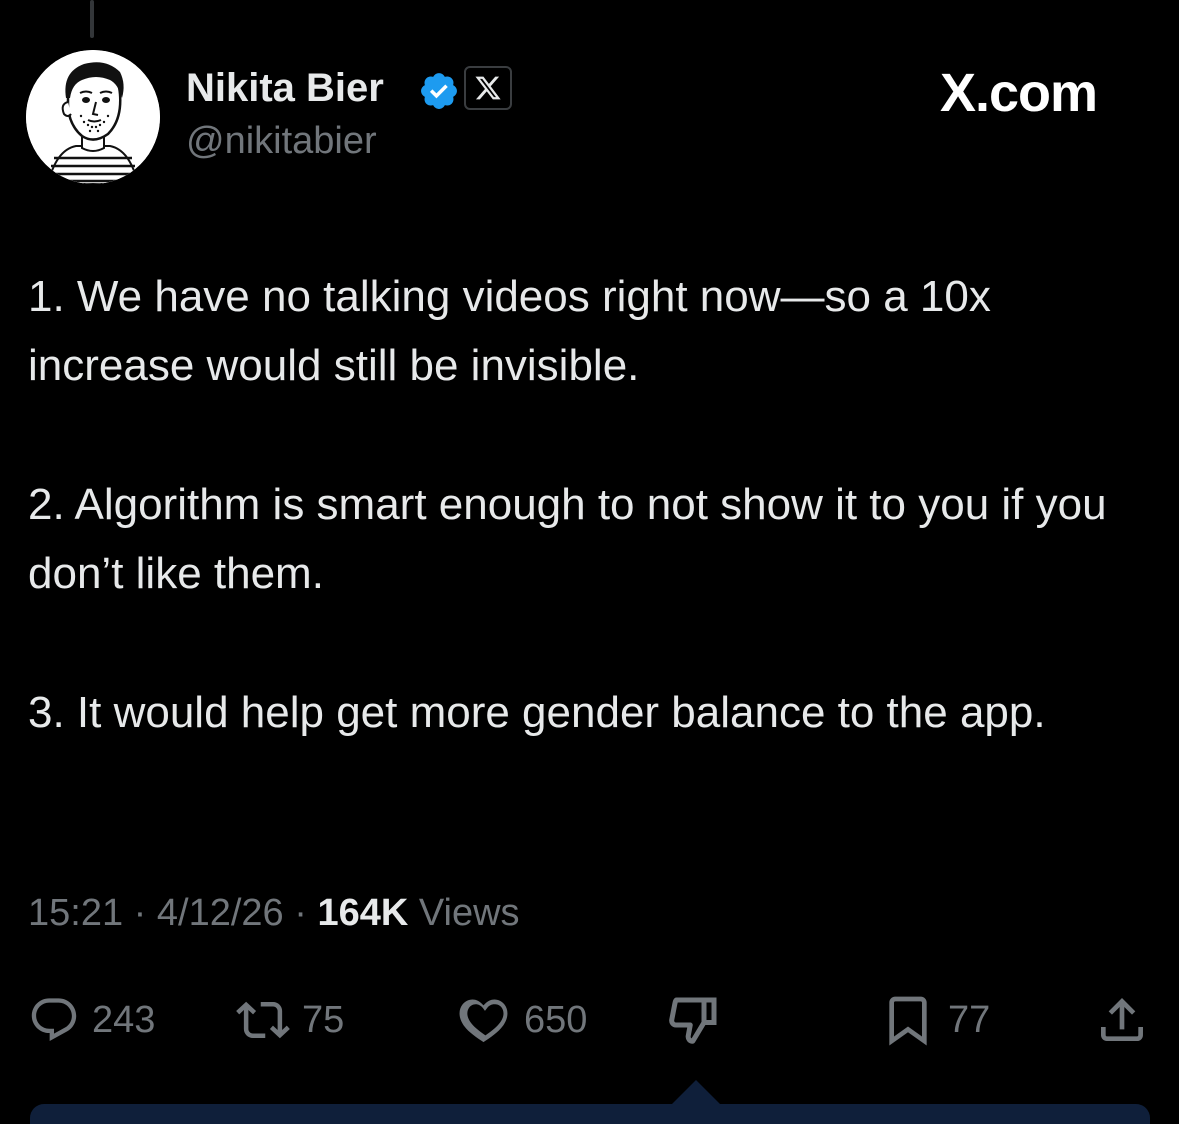 Image resolution: width=1179 pixels, height=1124 pixels. I want to click on repost-button: 75, so click(290, 1020).